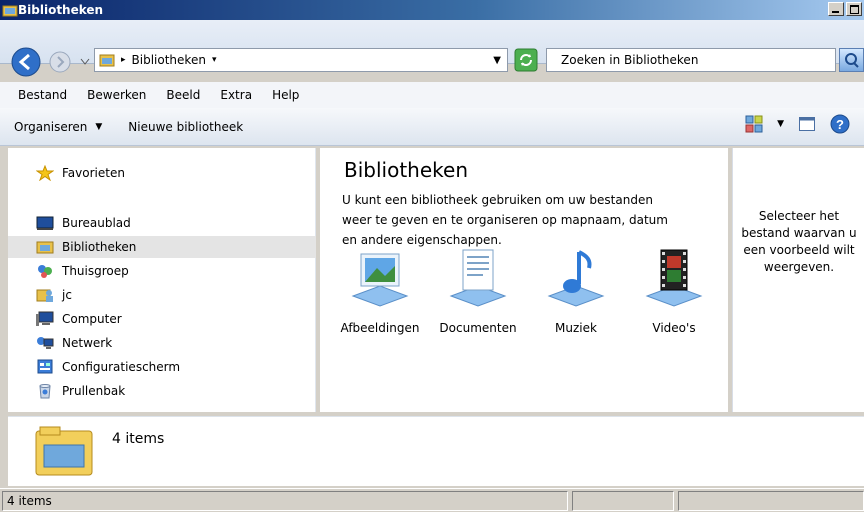 This screenshot has height=512, width=864. I want to click on library-icon, so click(45, 247).